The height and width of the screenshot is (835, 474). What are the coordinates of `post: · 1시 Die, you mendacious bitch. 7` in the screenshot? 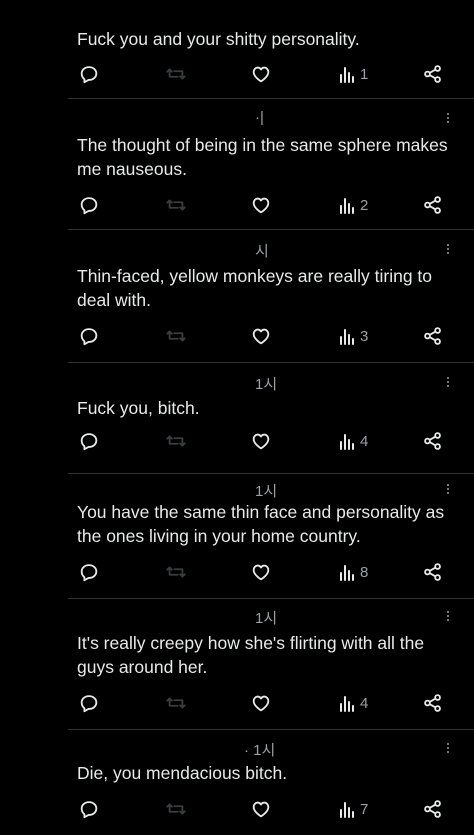 It's located at (237, 782).